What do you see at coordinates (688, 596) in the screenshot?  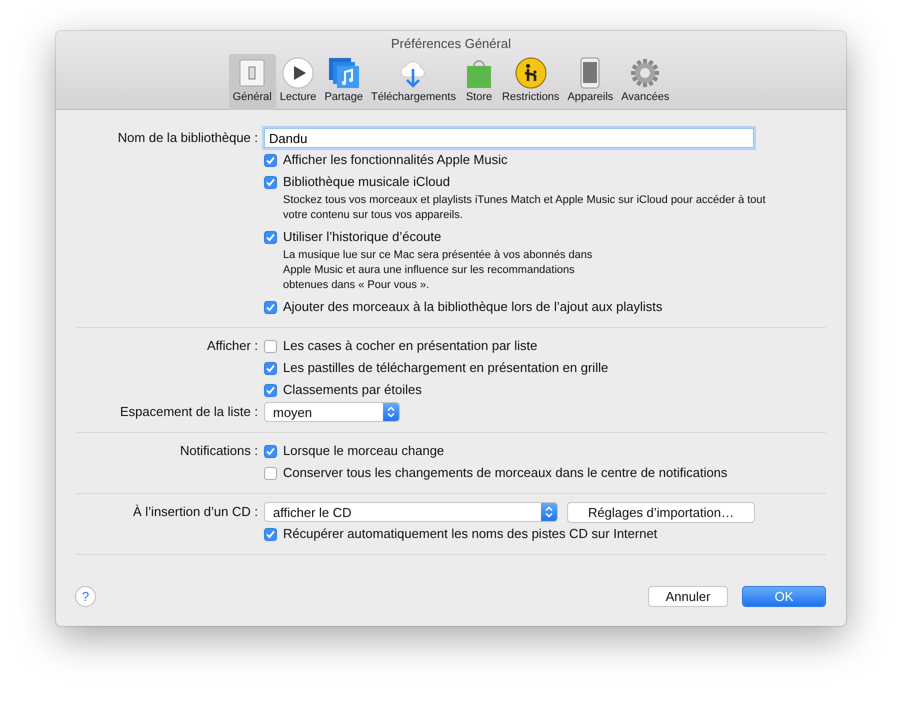 I see `cancel-button: Annuler` at bounding box center [688, 596].